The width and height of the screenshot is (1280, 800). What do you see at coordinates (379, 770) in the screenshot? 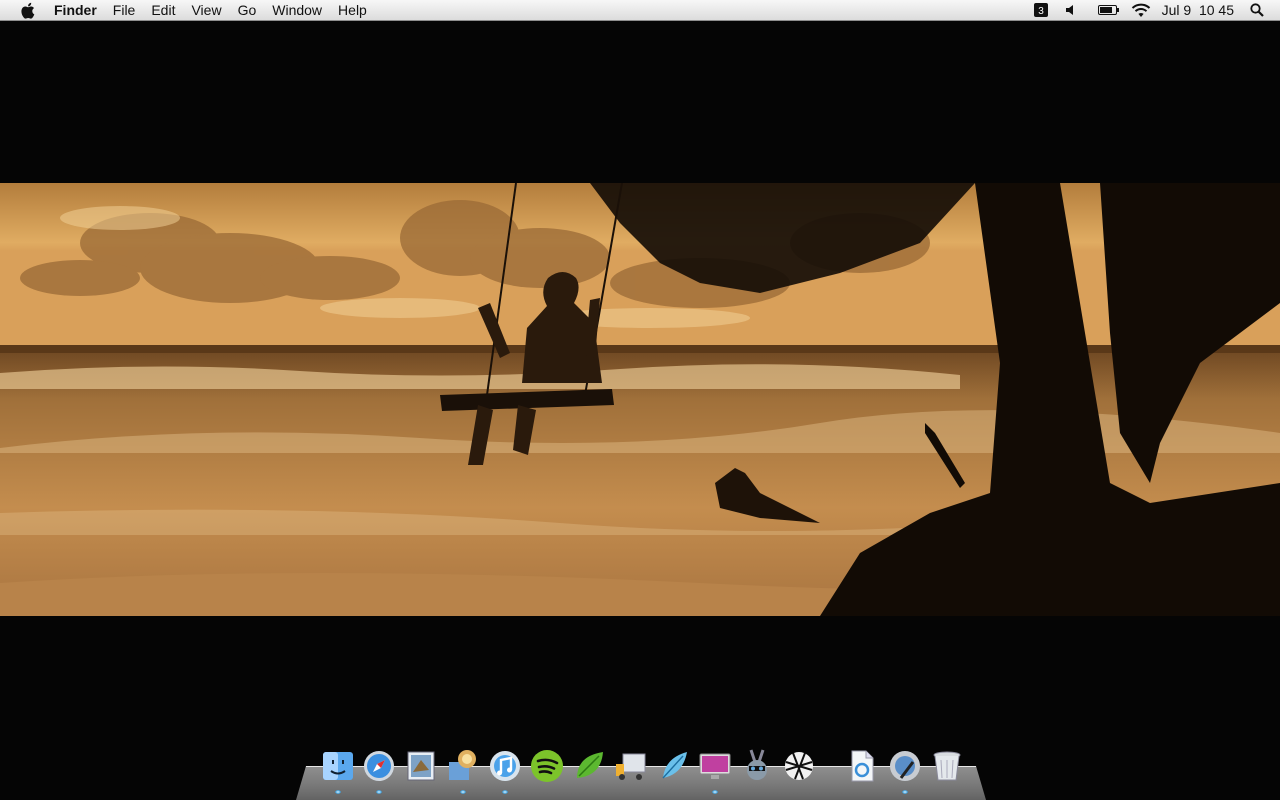
I see `safari-icon` at bounding box center [379, 770].